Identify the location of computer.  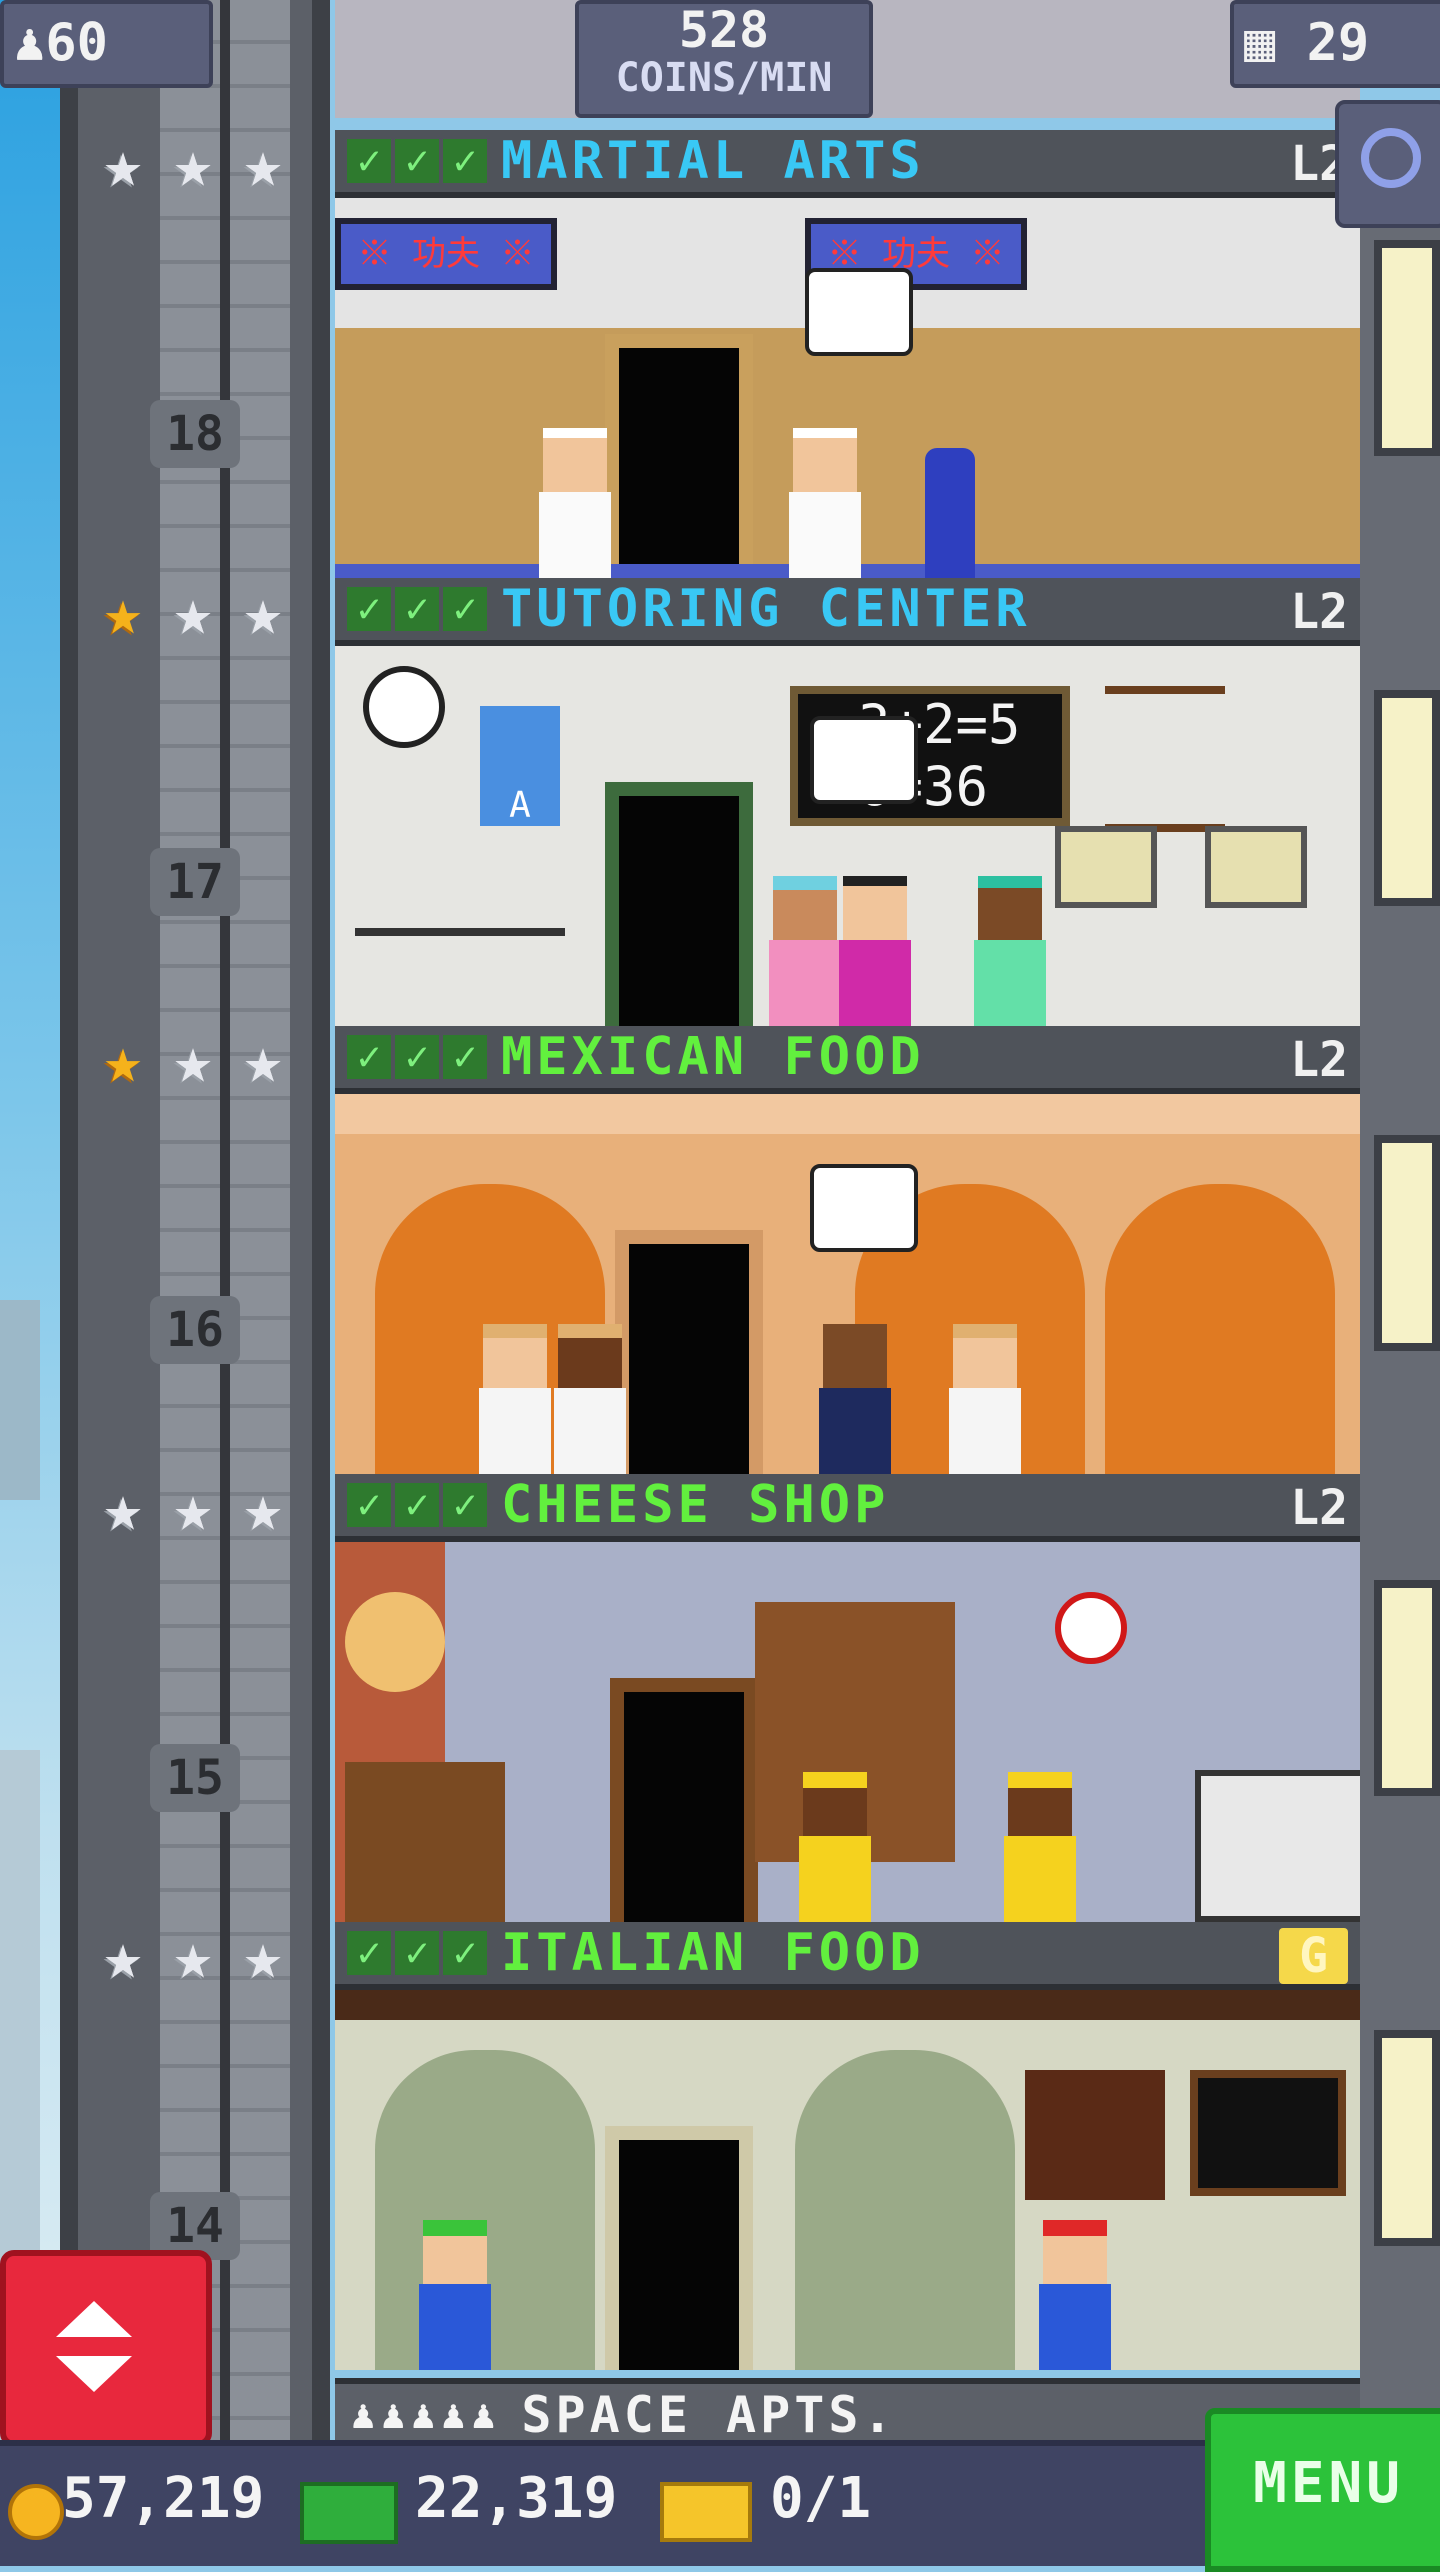
(1106, 867).